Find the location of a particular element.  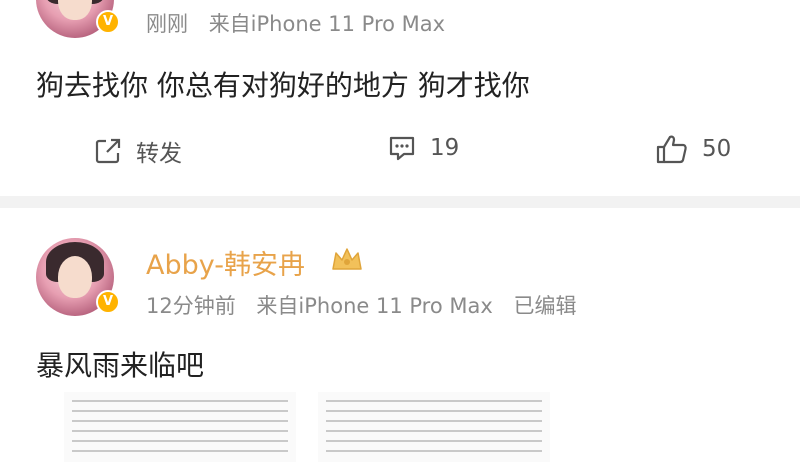

comment-icon is located at coordinates (402, 148).